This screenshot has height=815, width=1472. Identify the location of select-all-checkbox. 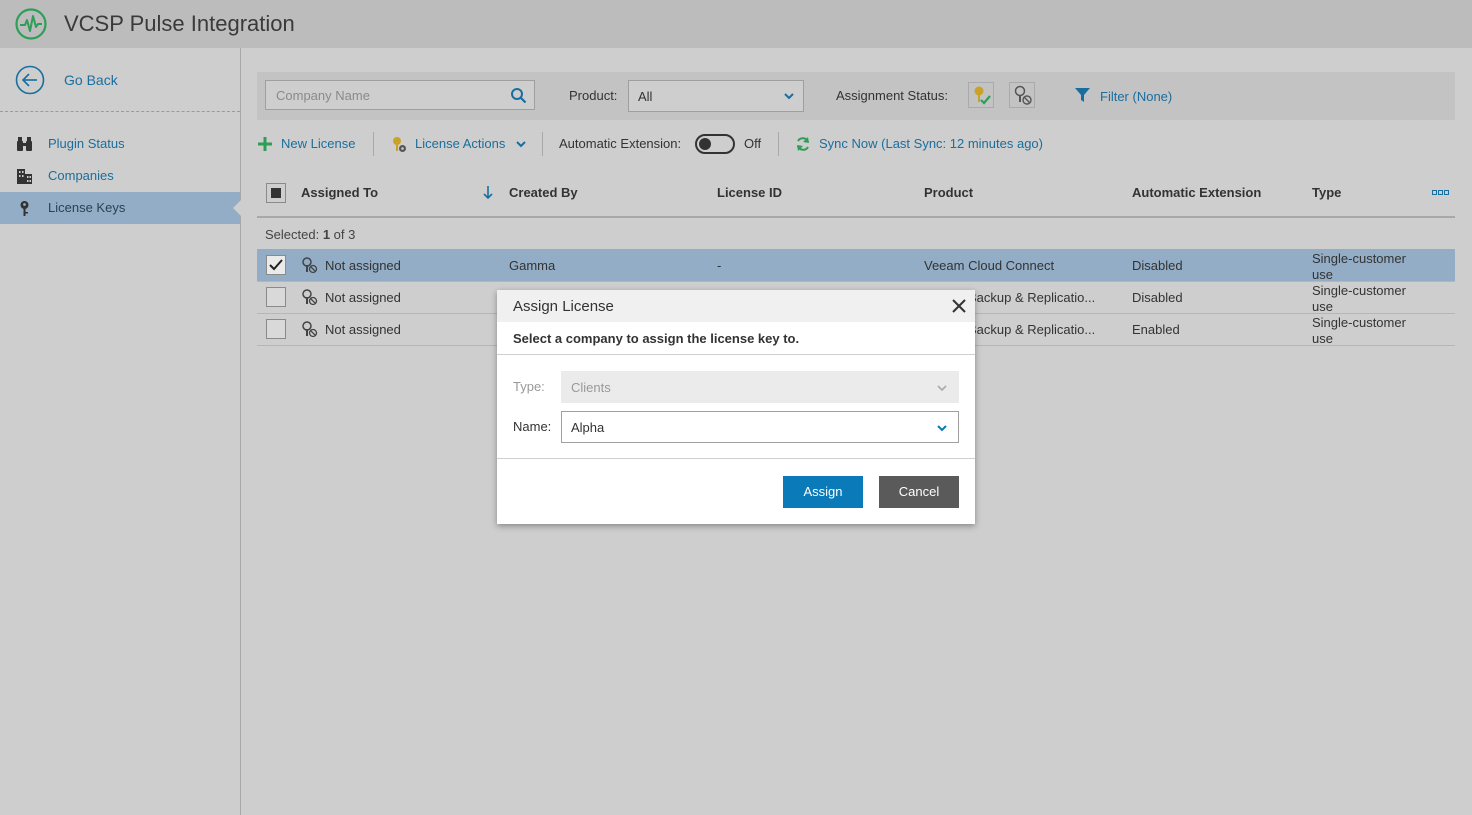
(276, 193).